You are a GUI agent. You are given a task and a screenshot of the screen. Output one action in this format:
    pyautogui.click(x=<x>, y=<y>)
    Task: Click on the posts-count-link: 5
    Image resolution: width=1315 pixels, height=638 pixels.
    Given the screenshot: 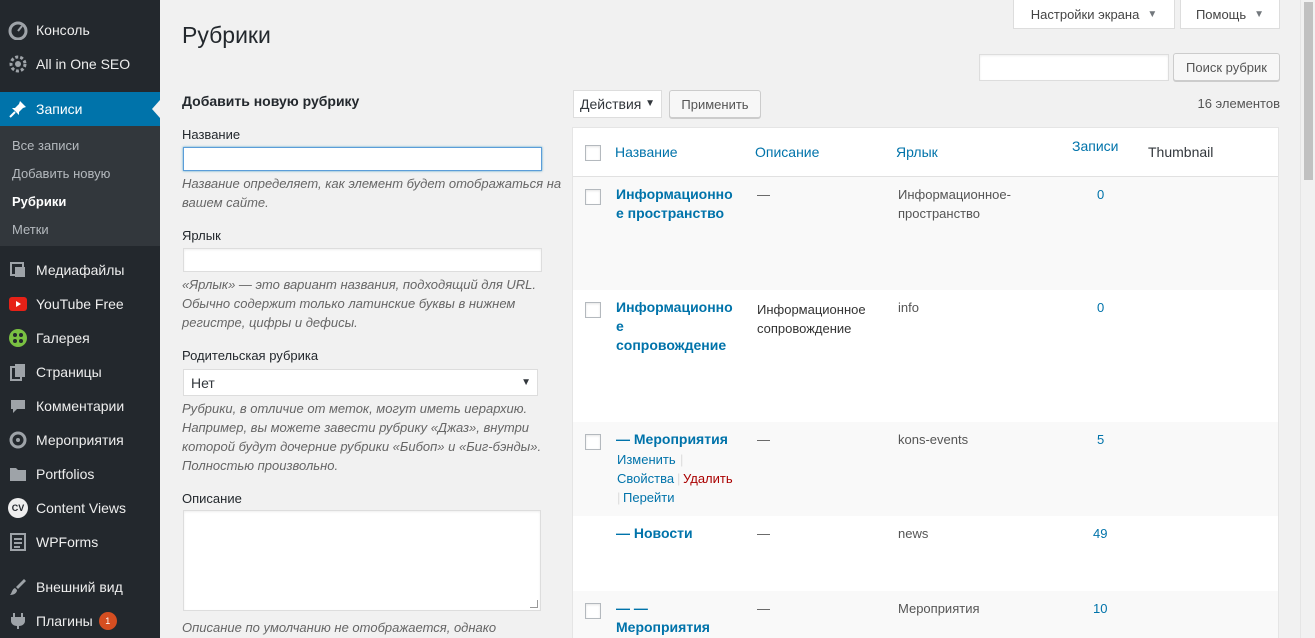 What is the action you would take?
    pyautogui.click(x=1100, y=439)
    